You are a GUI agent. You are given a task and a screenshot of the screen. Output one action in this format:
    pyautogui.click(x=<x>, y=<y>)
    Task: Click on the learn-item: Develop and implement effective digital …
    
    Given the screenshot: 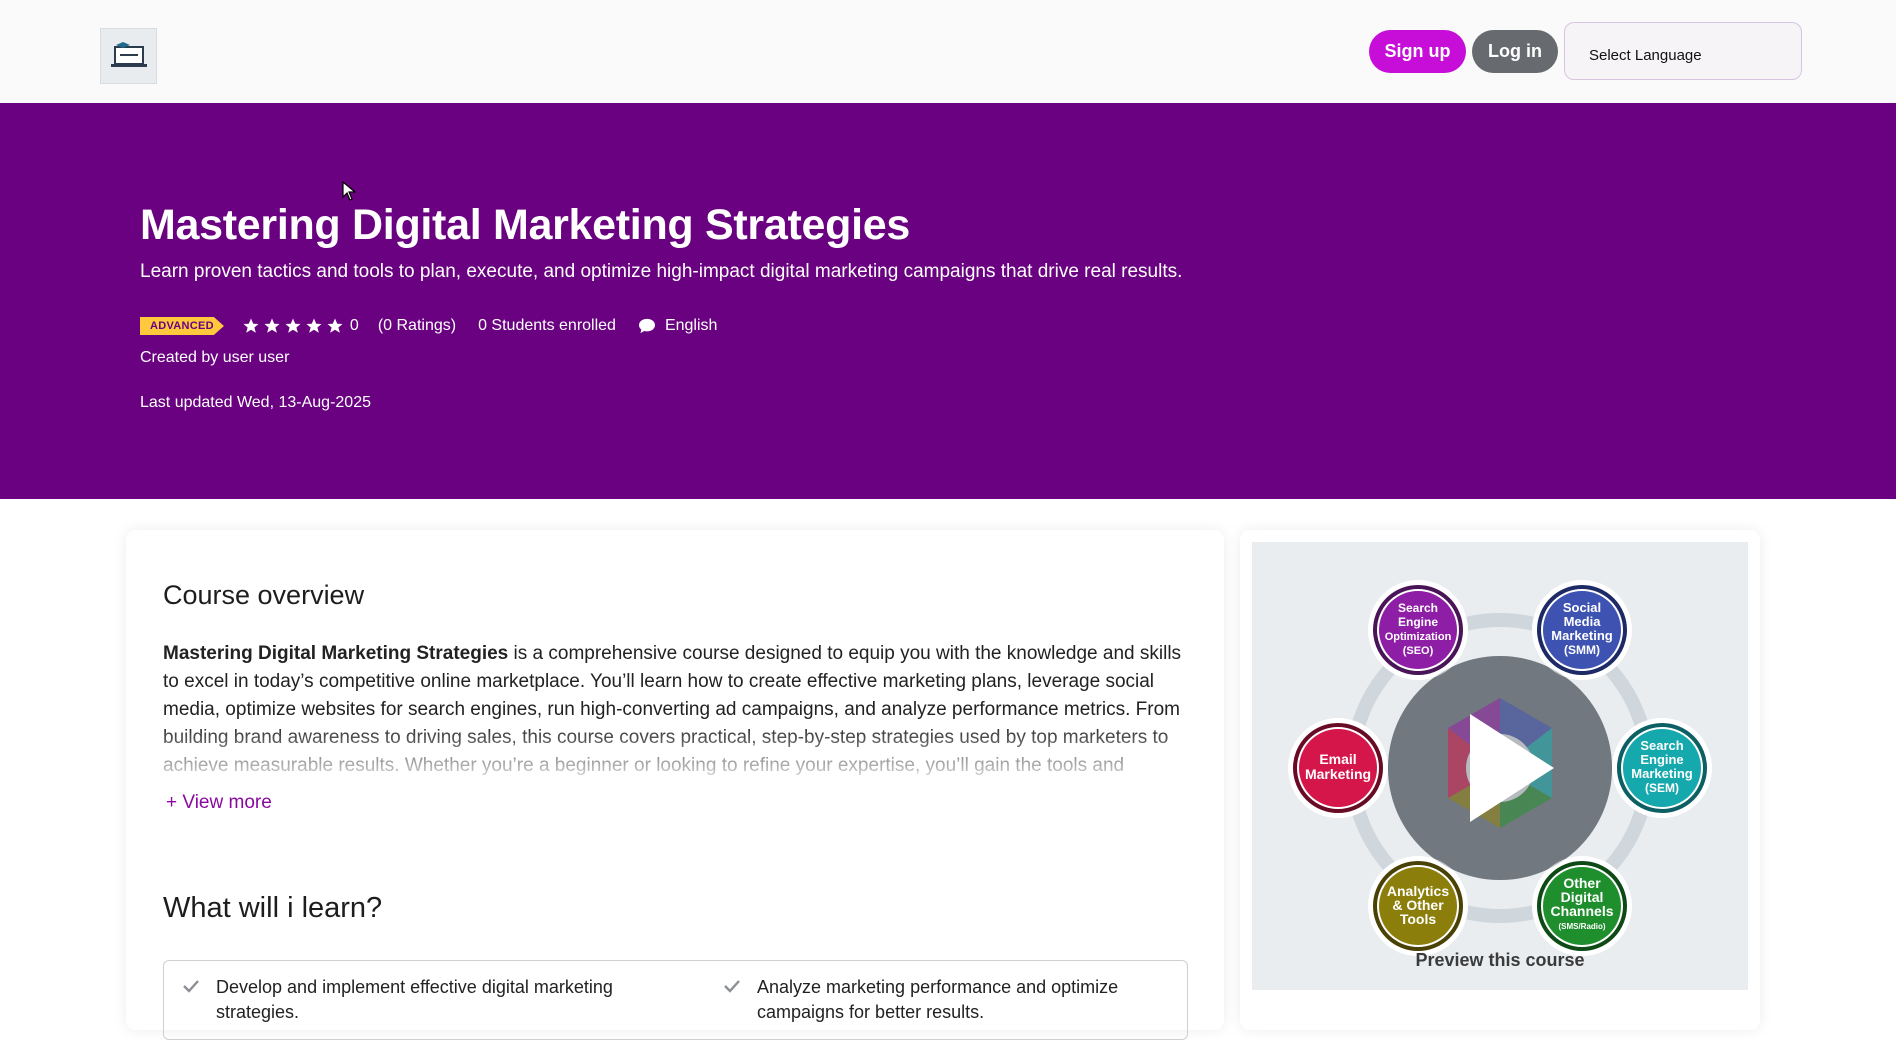 What is the action you would take?
    pyautogui.click(x=412, y=1000)
    